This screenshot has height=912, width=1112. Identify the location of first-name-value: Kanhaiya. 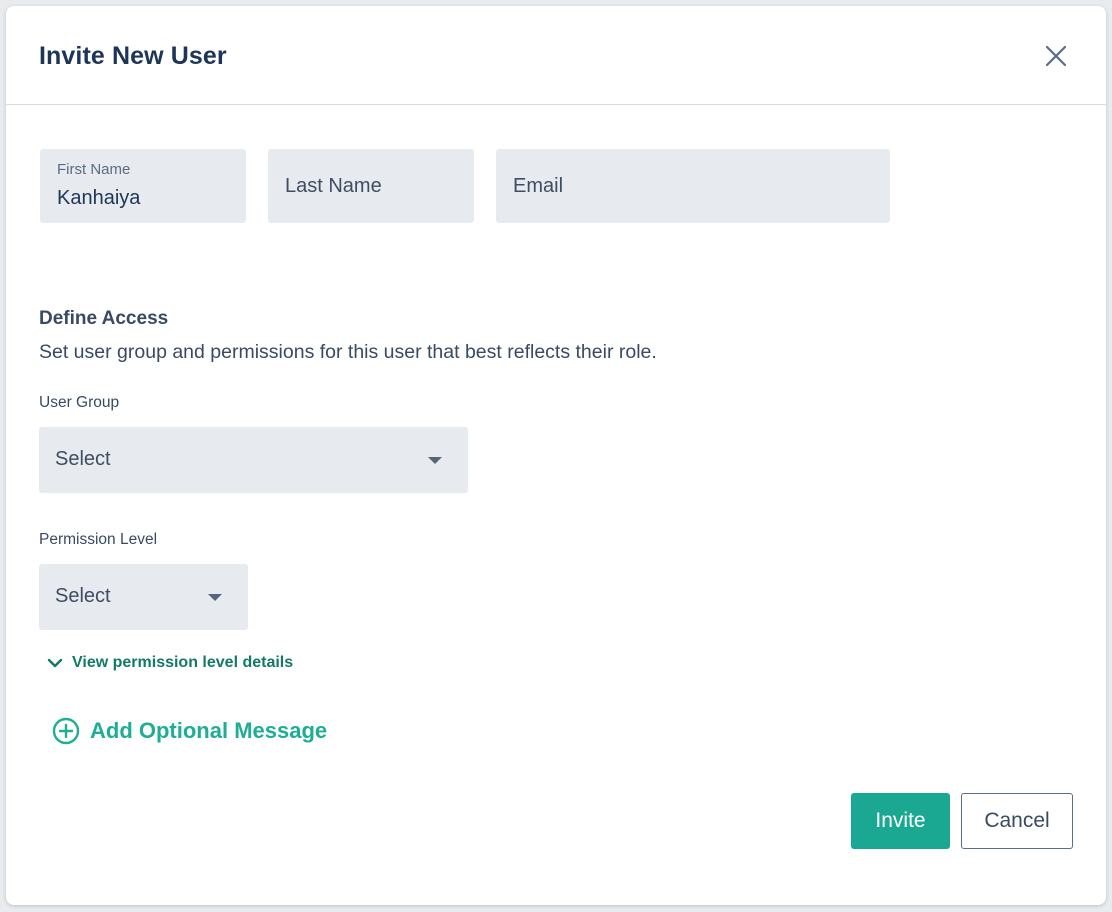
(99, 198).